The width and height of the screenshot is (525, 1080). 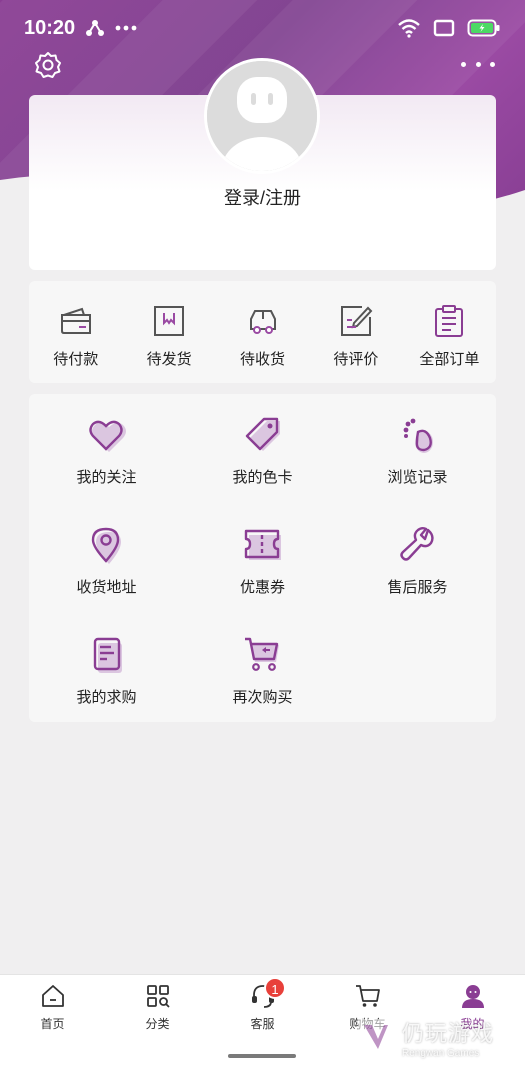 I want to click on login-register-link: 登录/注册, so click(x=262, y=197).